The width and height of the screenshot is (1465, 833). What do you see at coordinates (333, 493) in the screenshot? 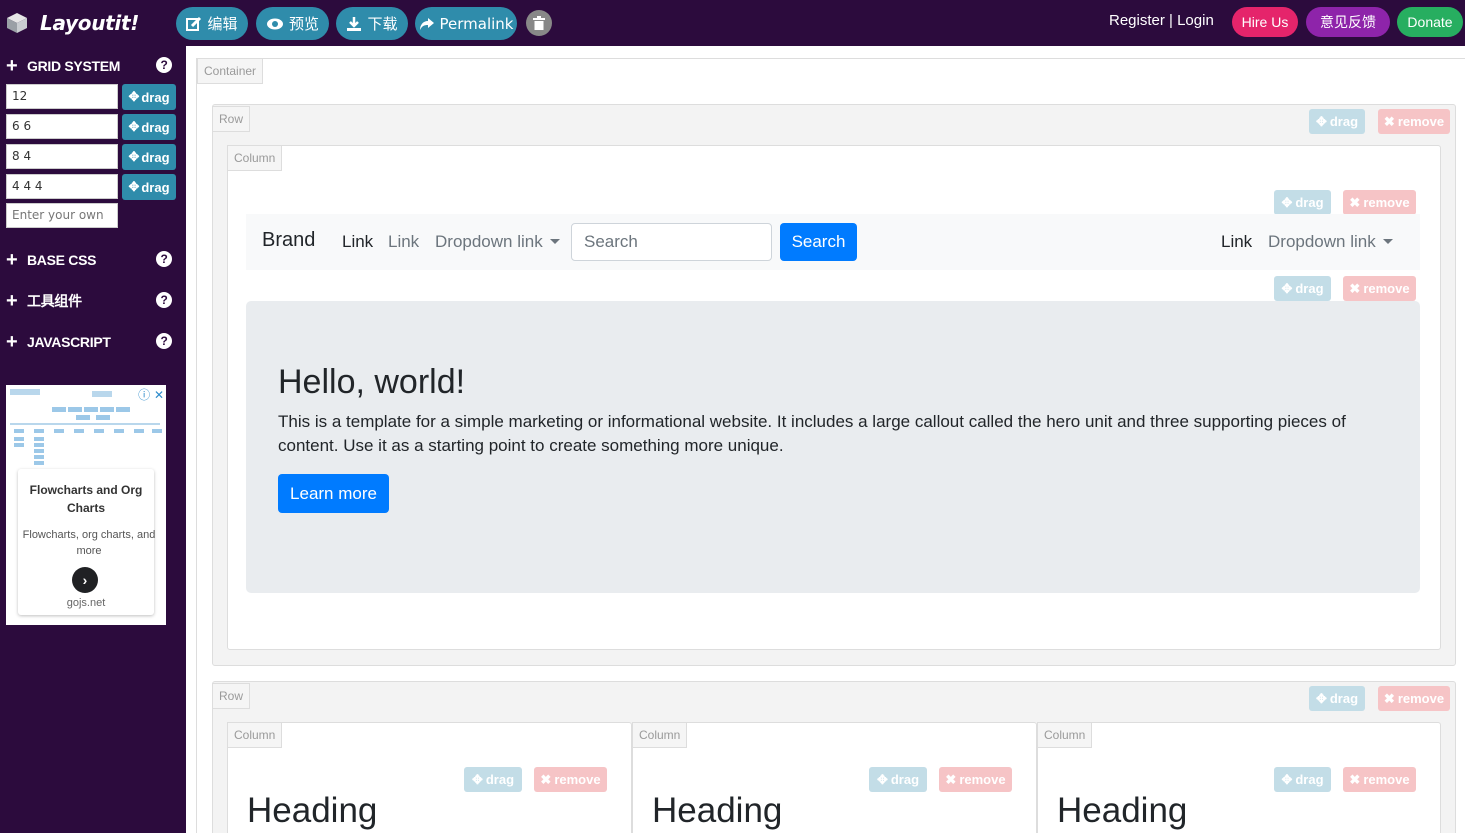
I see `learn-more-button: Learn more` at bounding box center [333, 493].